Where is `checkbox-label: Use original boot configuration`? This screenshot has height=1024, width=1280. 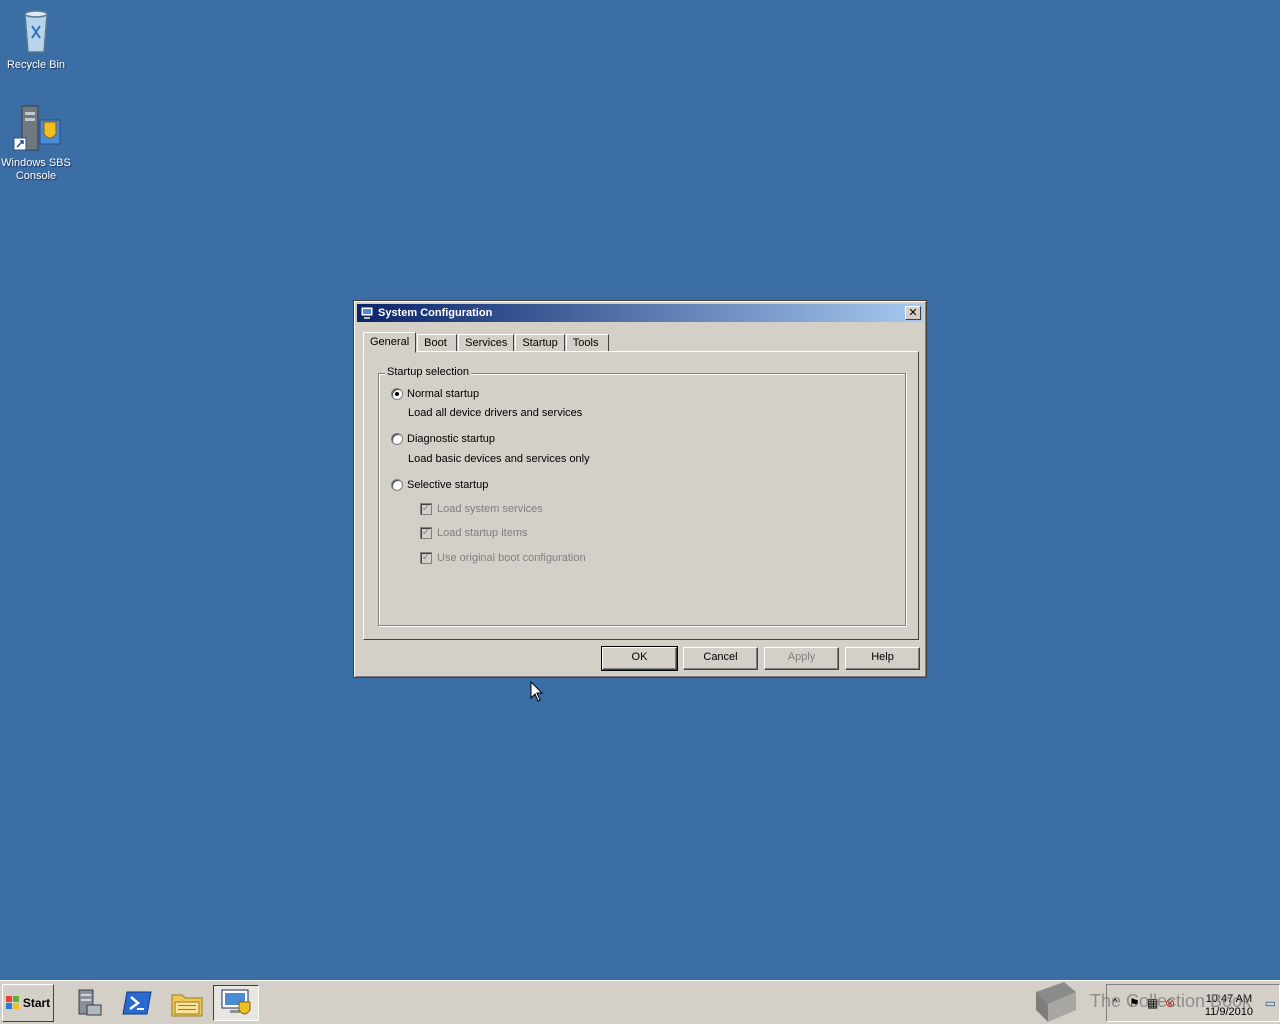
checkbox-label: Use original boot configuration is located at coordinates (511, 558).